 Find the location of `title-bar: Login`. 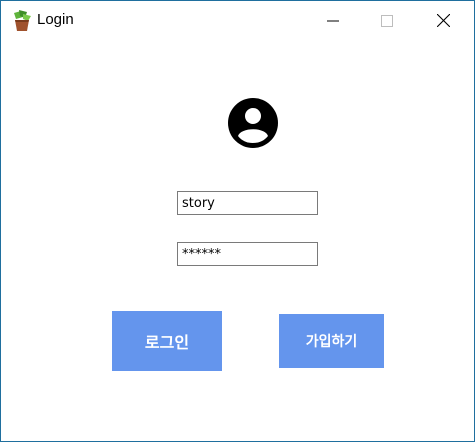

title-bar: Login is located at coordinates (237, 21).